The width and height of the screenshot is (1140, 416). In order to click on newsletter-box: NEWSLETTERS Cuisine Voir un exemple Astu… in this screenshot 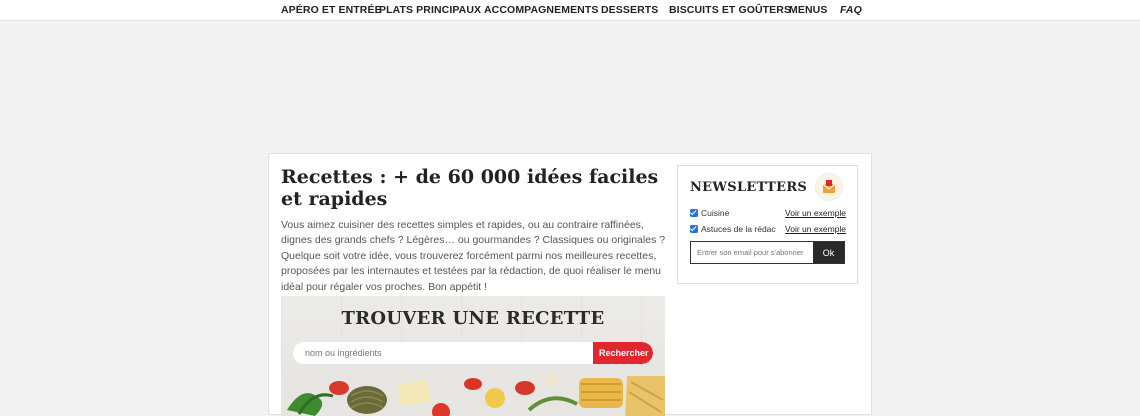, I will do `click(767, 224)`.